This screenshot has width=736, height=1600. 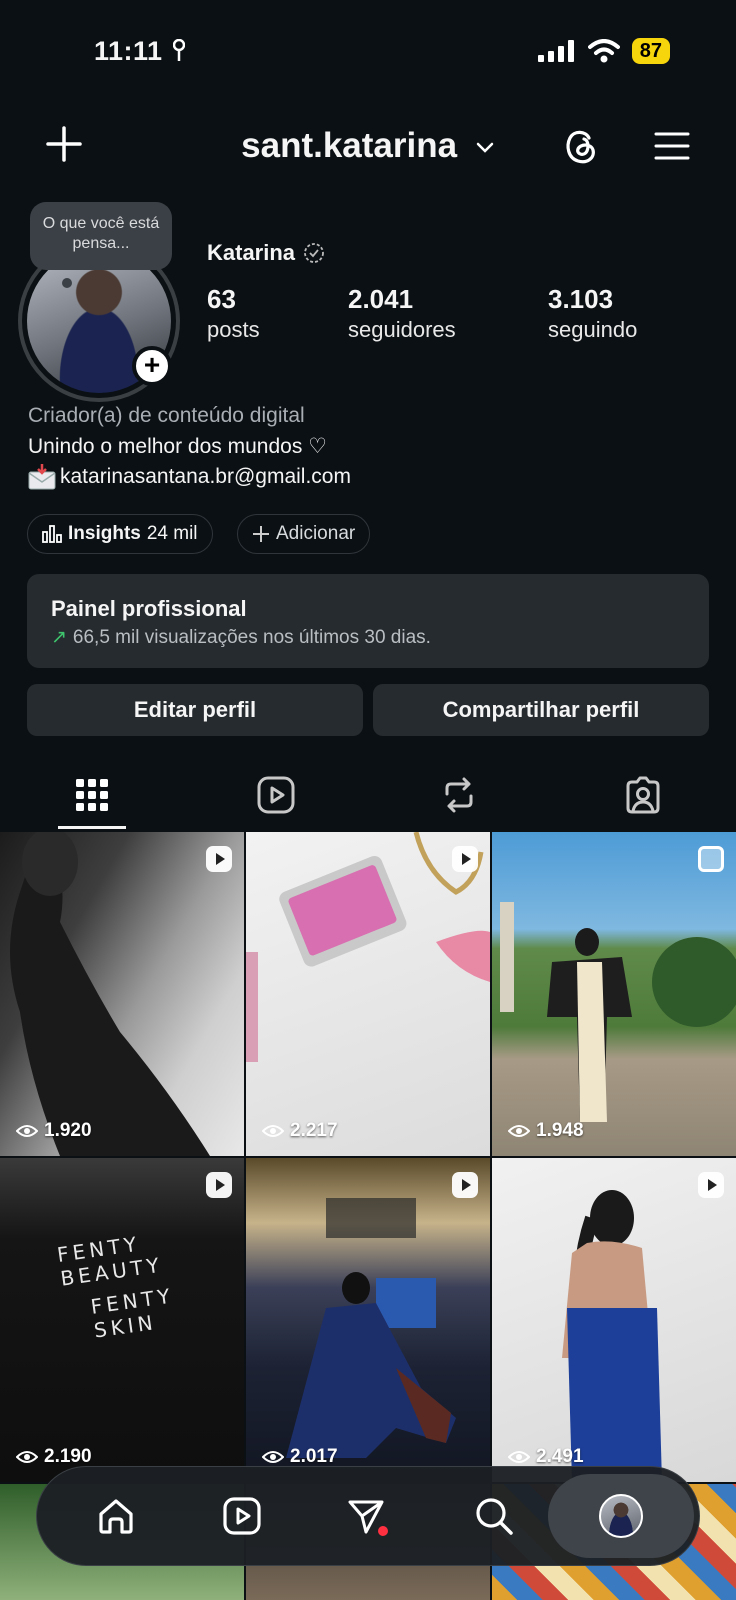 I want to click on tab-tagged, so click(x=643, y=795).